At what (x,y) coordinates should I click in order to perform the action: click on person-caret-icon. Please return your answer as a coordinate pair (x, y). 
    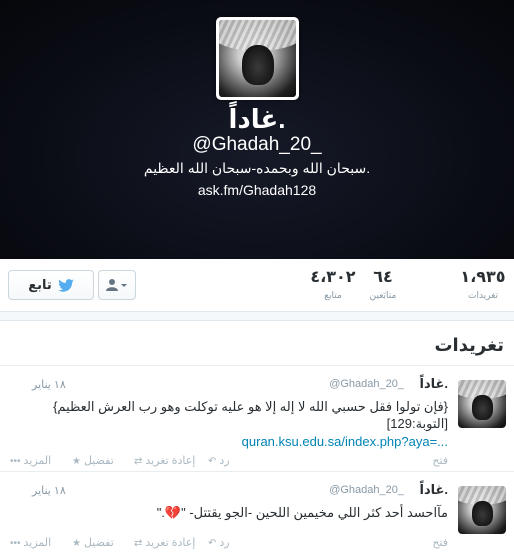
    Looking at the image, I should click on (116, 285).